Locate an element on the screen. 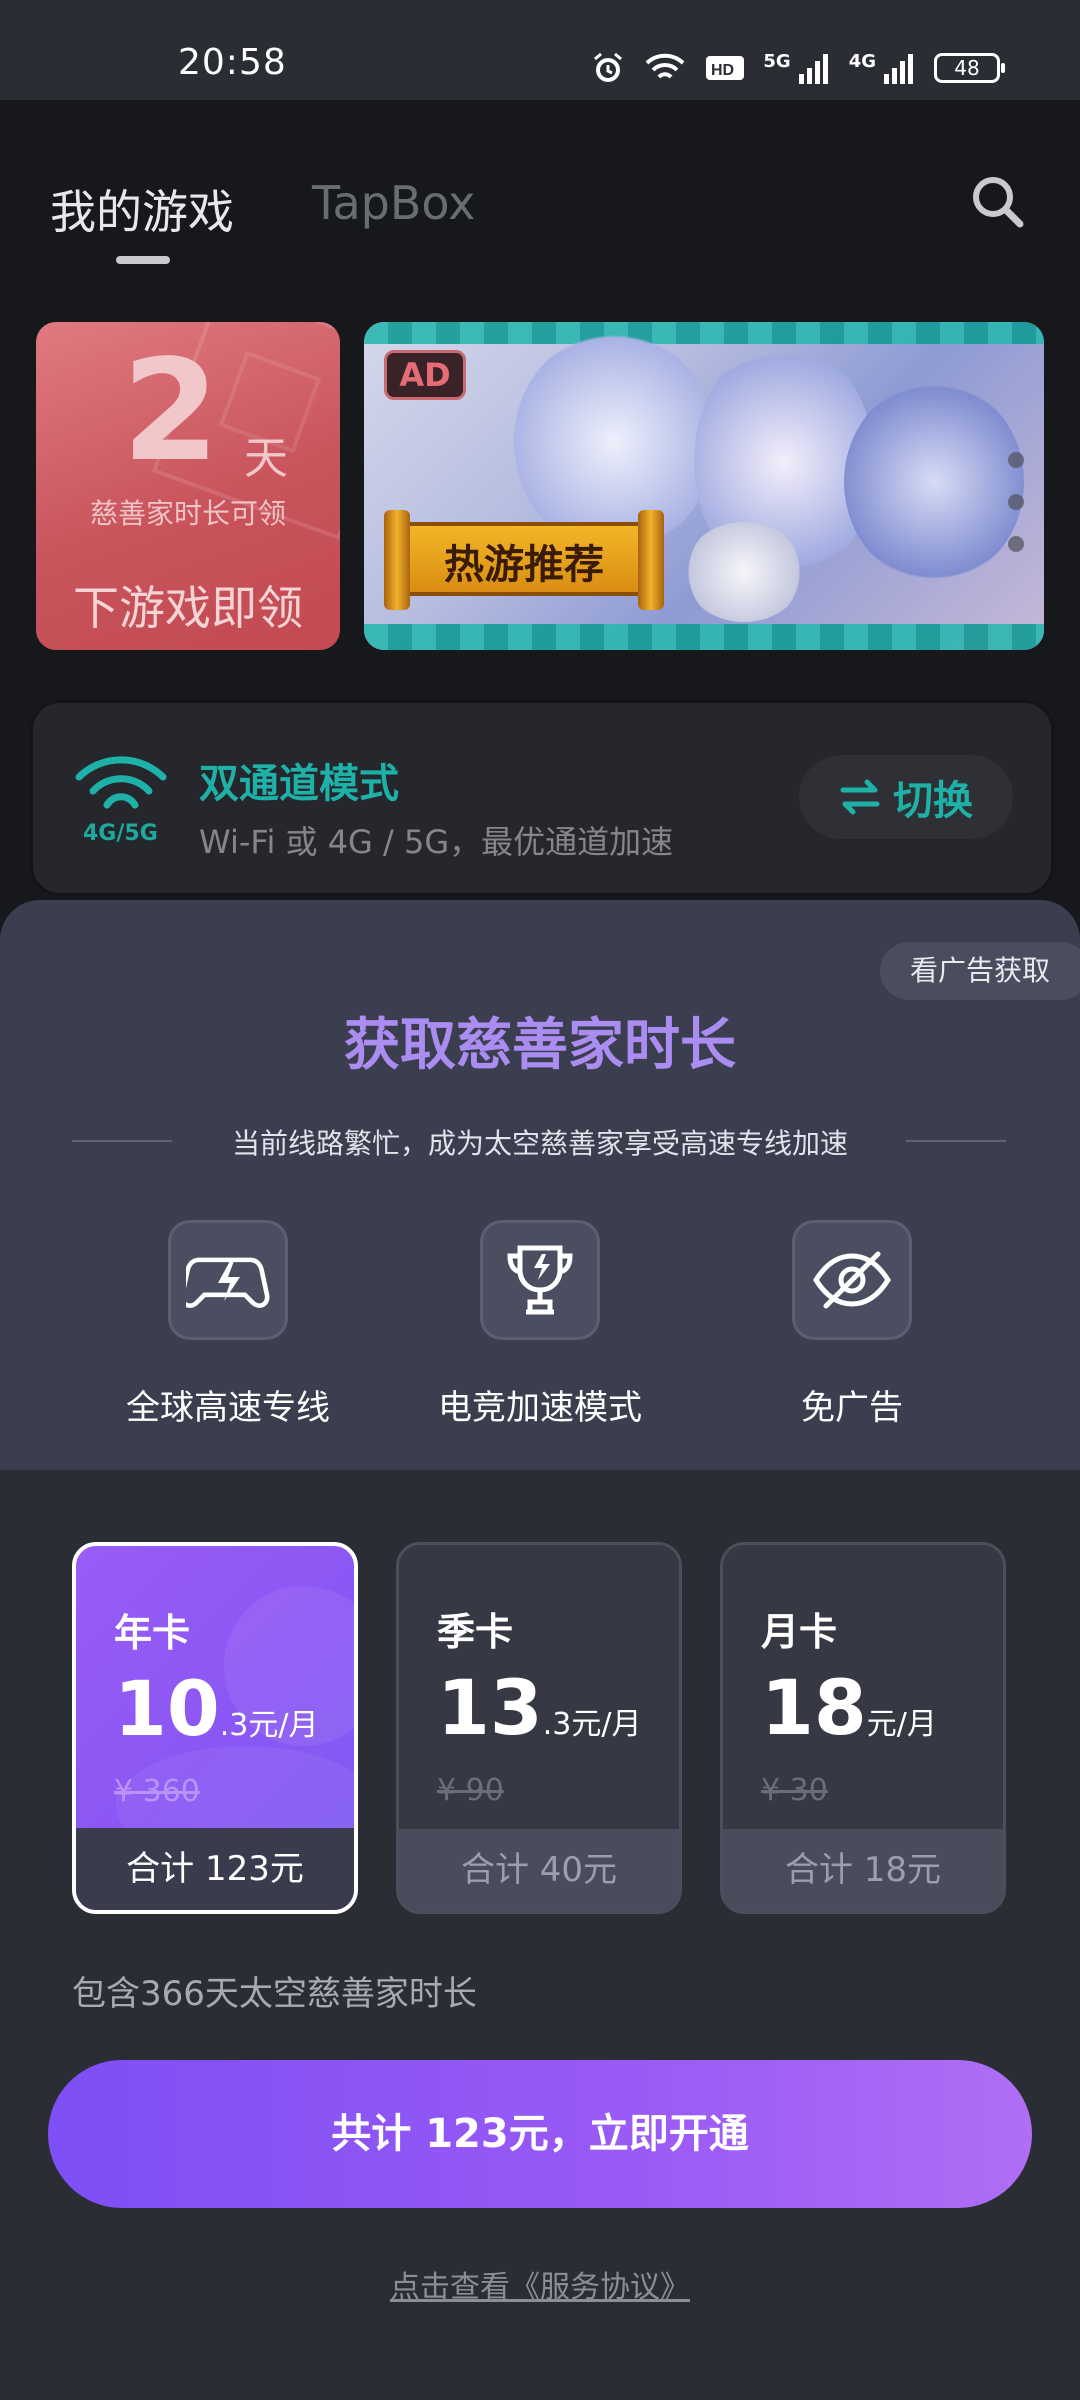 The width and height of the screenshot is (1080, 2400). tab-underline is located at coordinates (143, 260).